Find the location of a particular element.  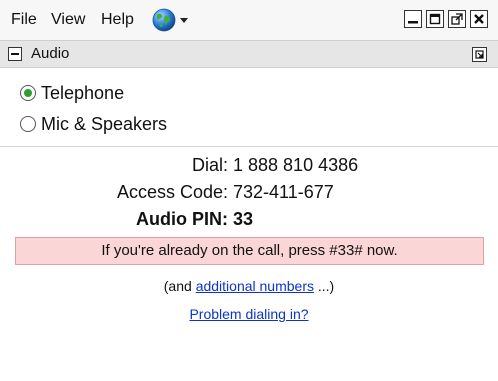

audio-pin-label: Audio PIN: is located at coordinates (182, 219).